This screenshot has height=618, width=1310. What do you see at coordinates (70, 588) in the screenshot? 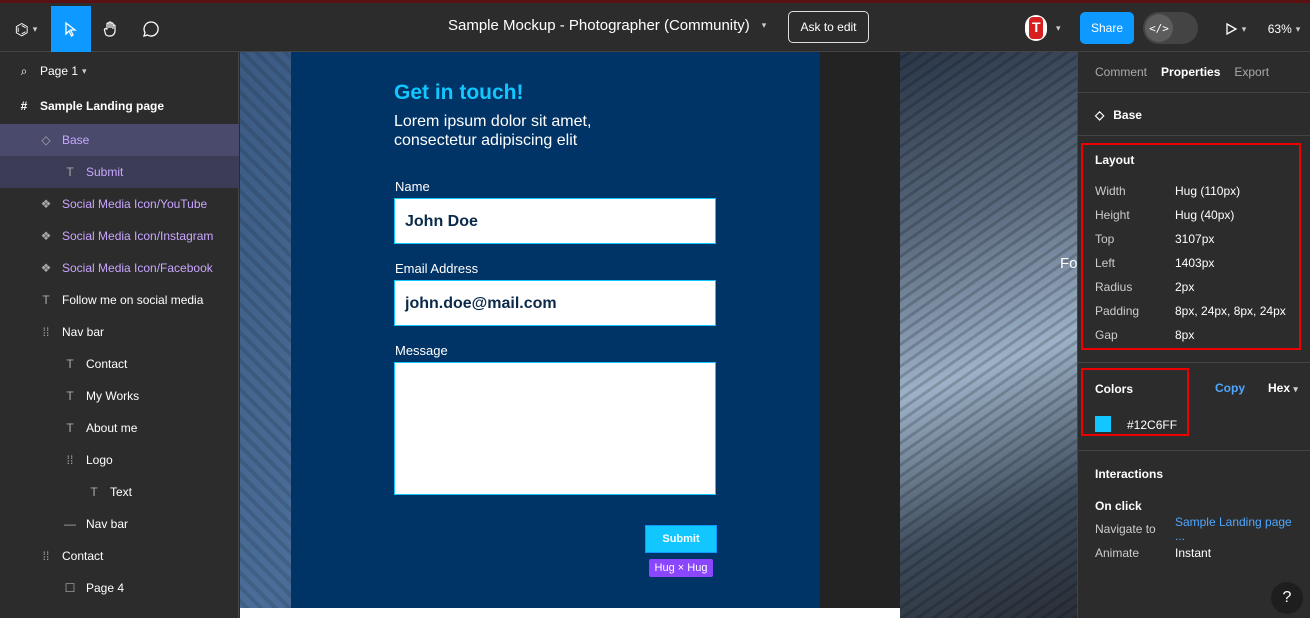
I see `frame-square-icon: ☐` at bounding box center [70, 588].